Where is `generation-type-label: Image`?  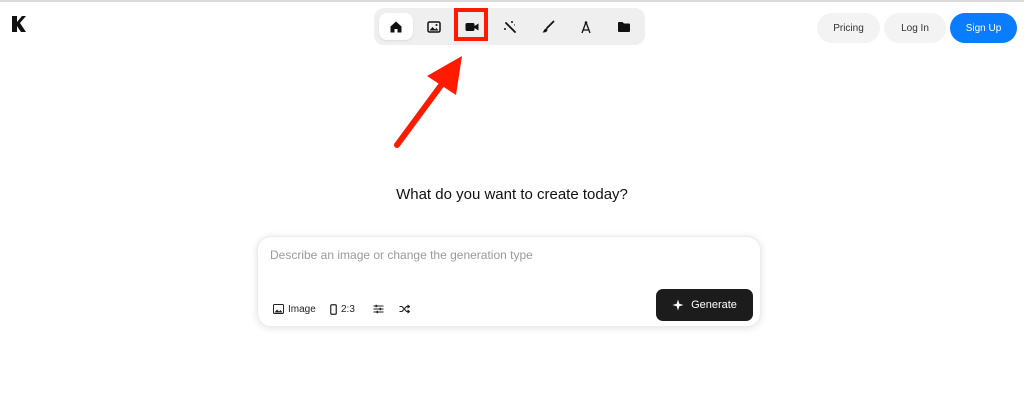
generation-type-label: Image is located at coordinates (302, 309).